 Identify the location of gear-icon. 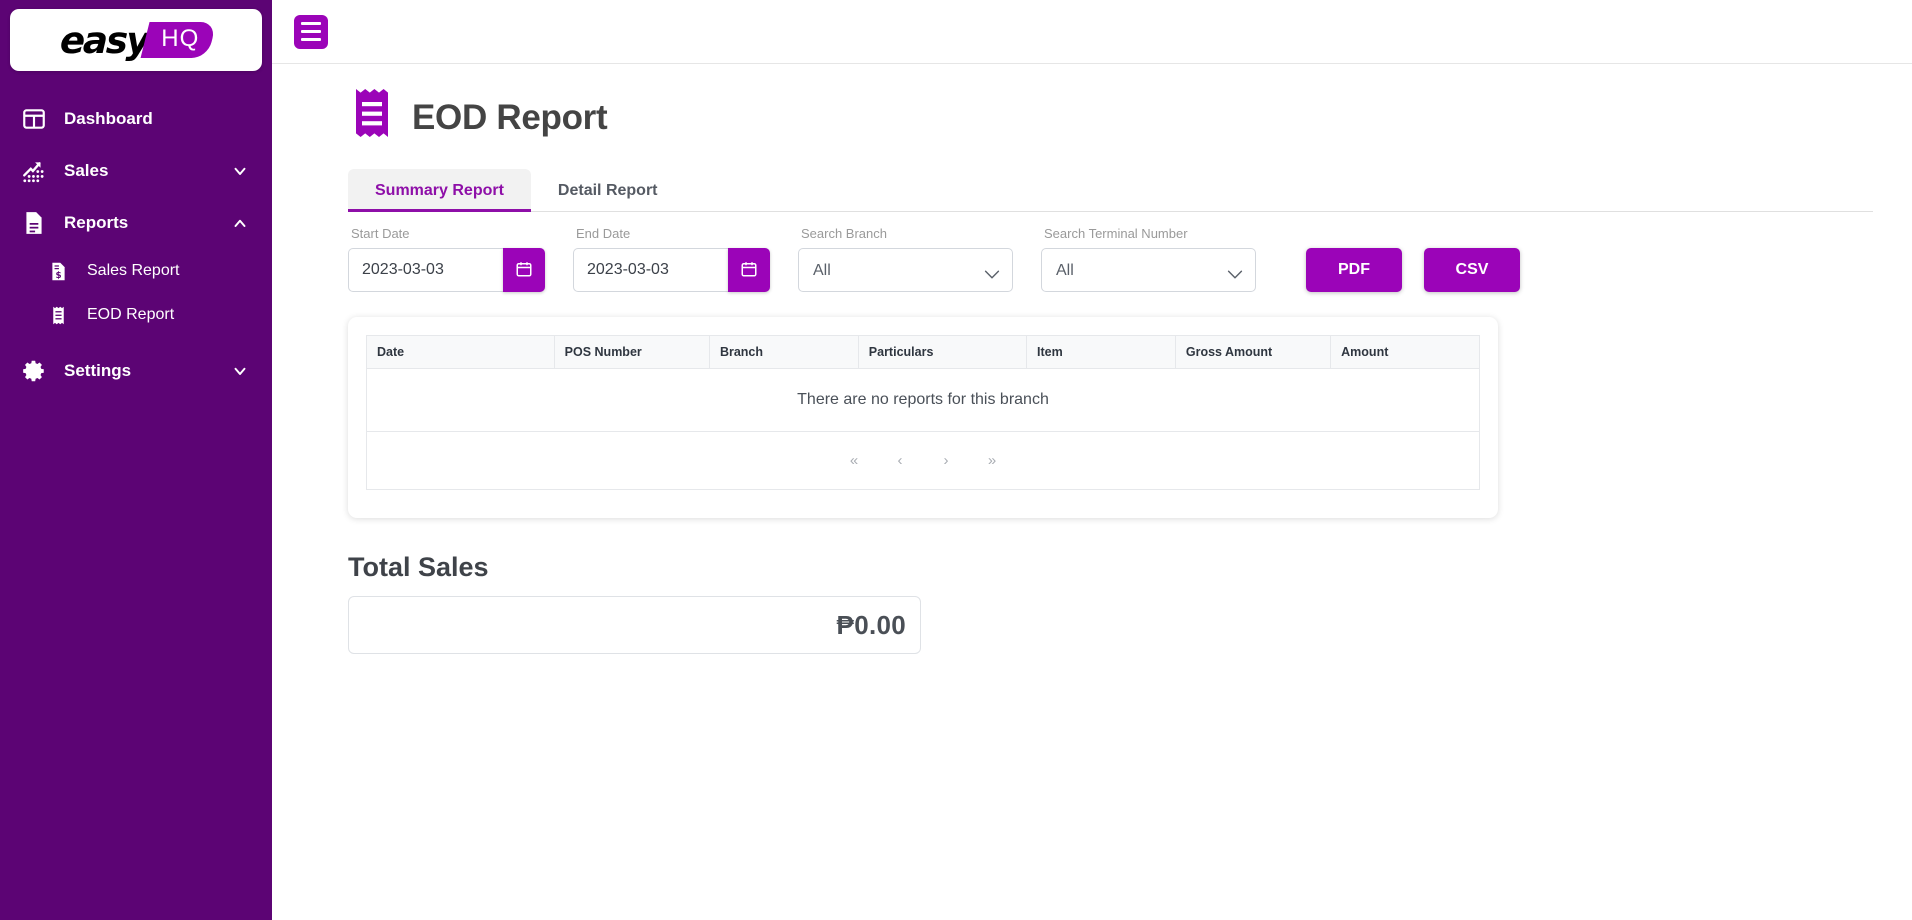
(34, 371).